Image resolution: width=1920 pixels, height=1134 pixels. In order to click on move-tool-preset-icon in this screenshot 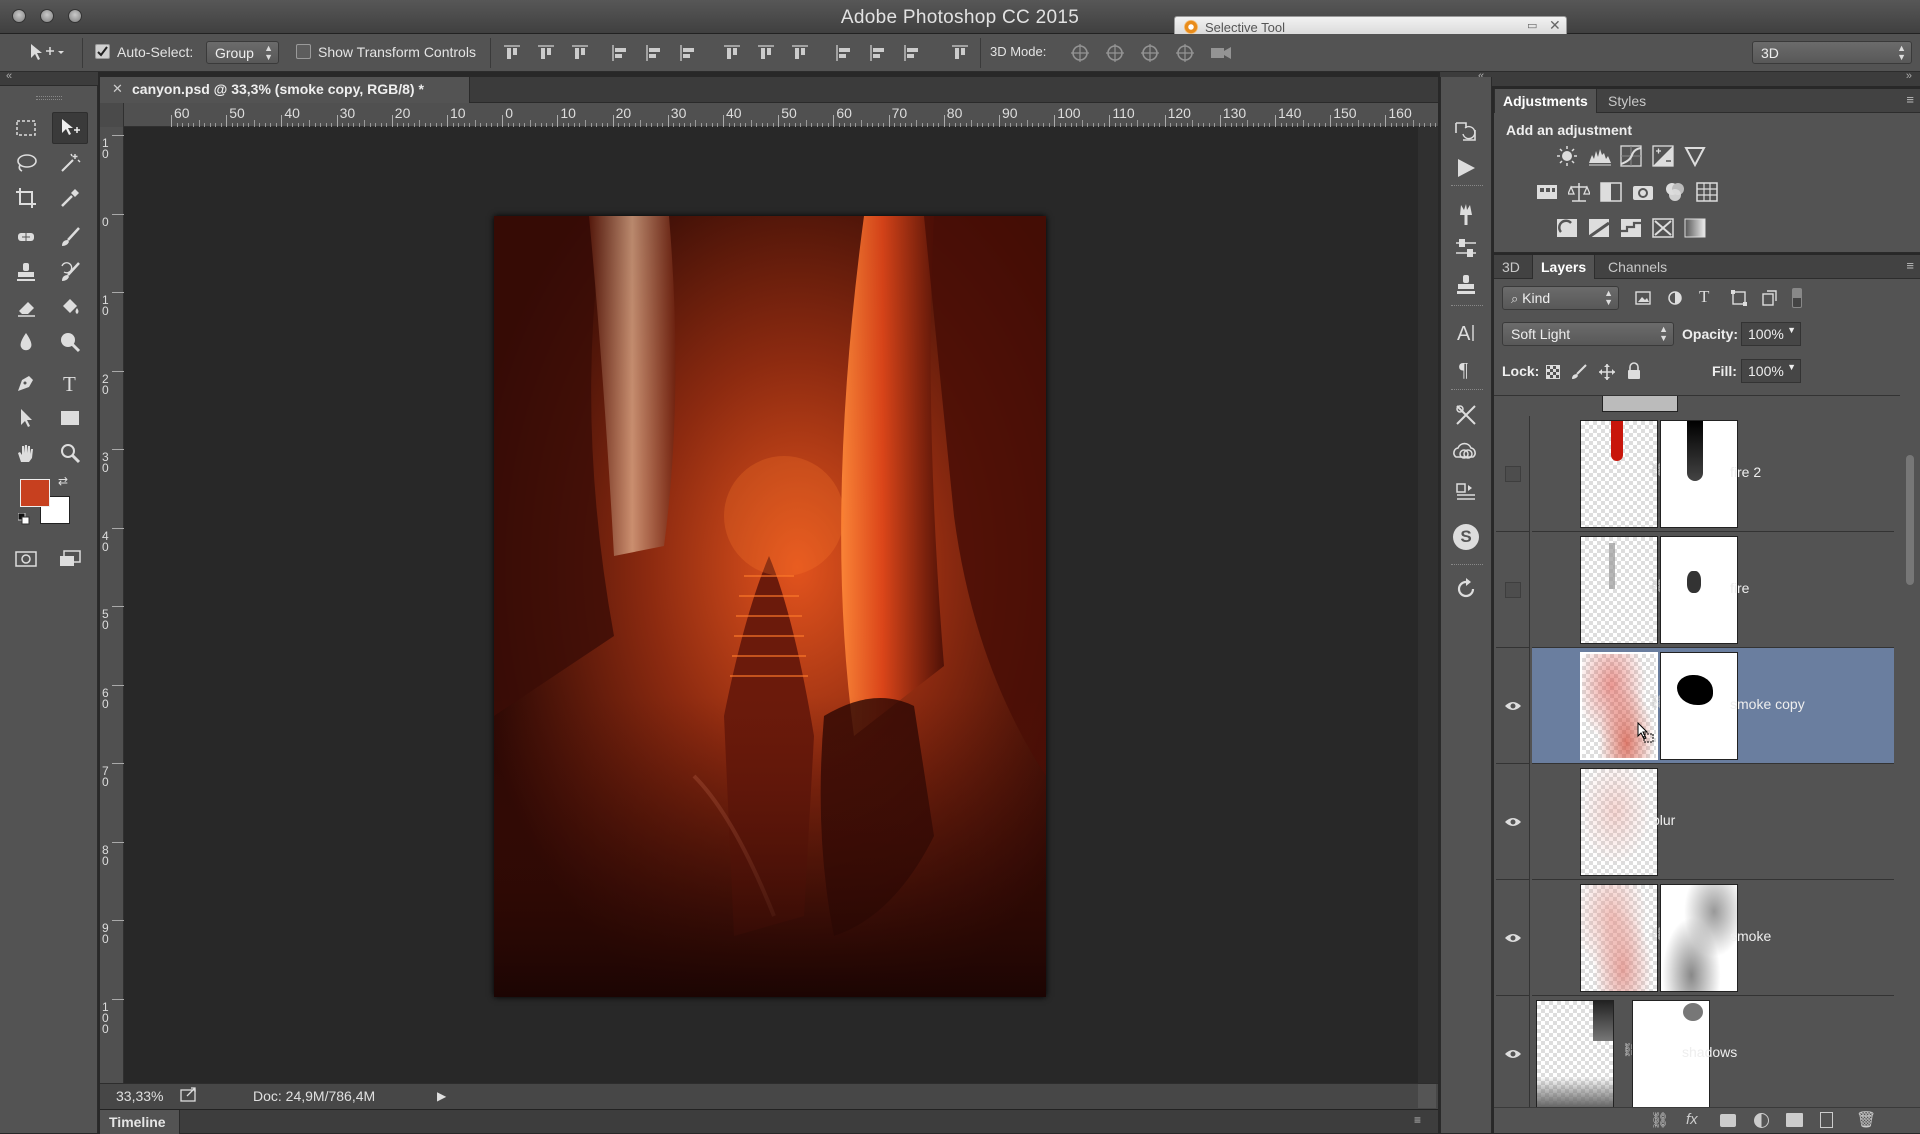, I will do `click(46, 52)`.